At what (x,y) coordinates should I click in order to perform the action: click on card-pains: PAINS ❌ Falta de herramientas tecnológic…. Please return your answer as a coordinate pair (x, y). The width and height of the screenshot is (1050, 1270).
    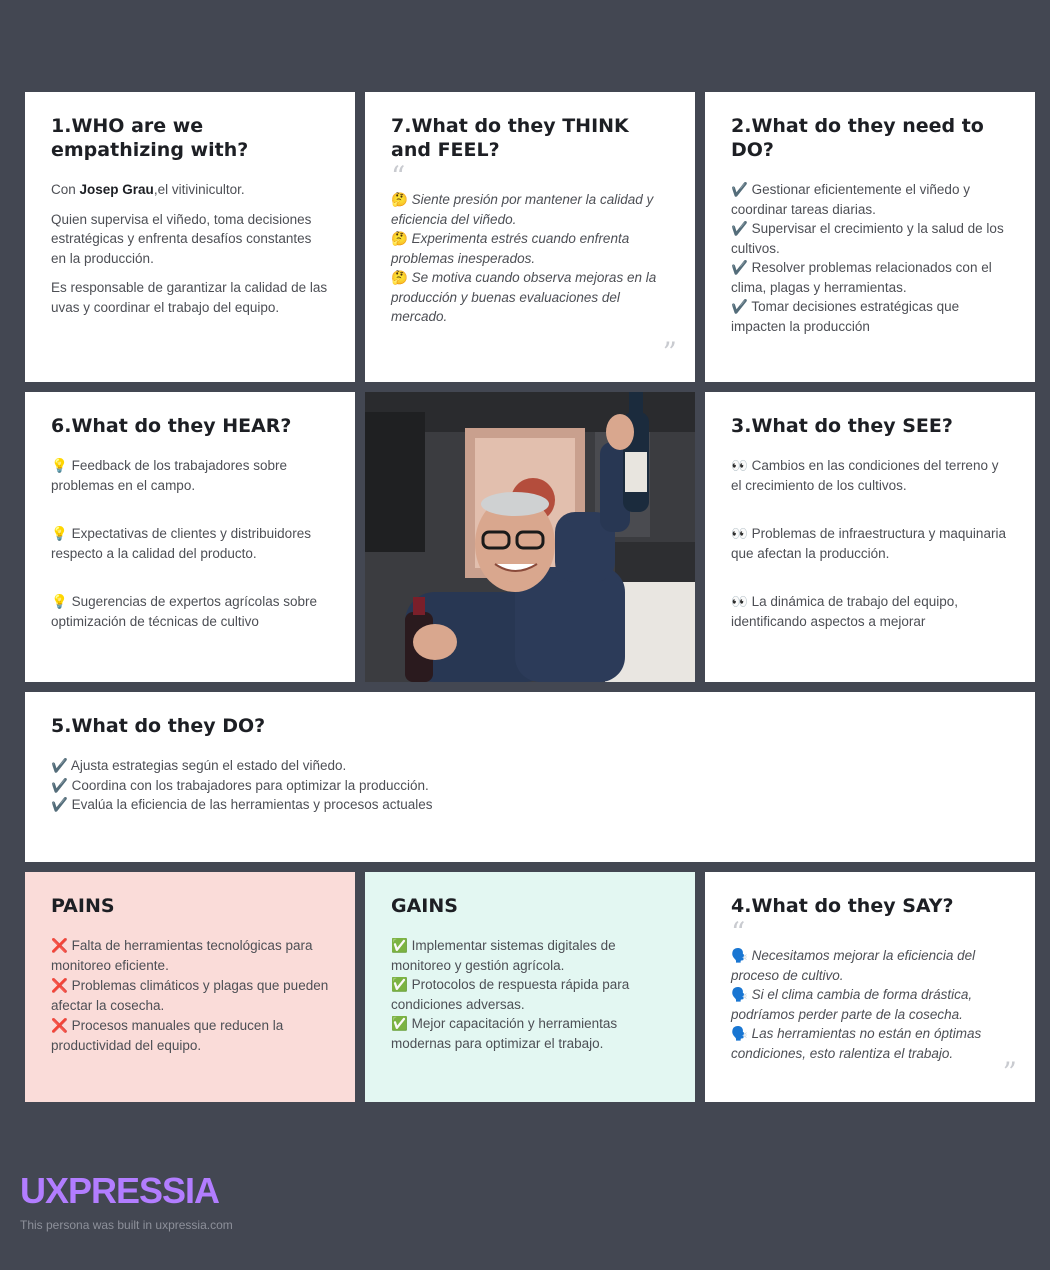
    Looking at the image, I should click on (190, 987).